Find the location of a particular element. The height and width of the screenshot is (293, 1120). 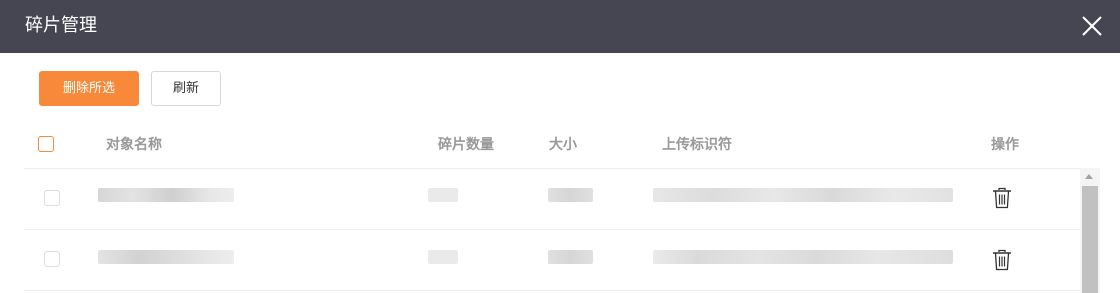

close-icon is located at coordinates (1092, 26).